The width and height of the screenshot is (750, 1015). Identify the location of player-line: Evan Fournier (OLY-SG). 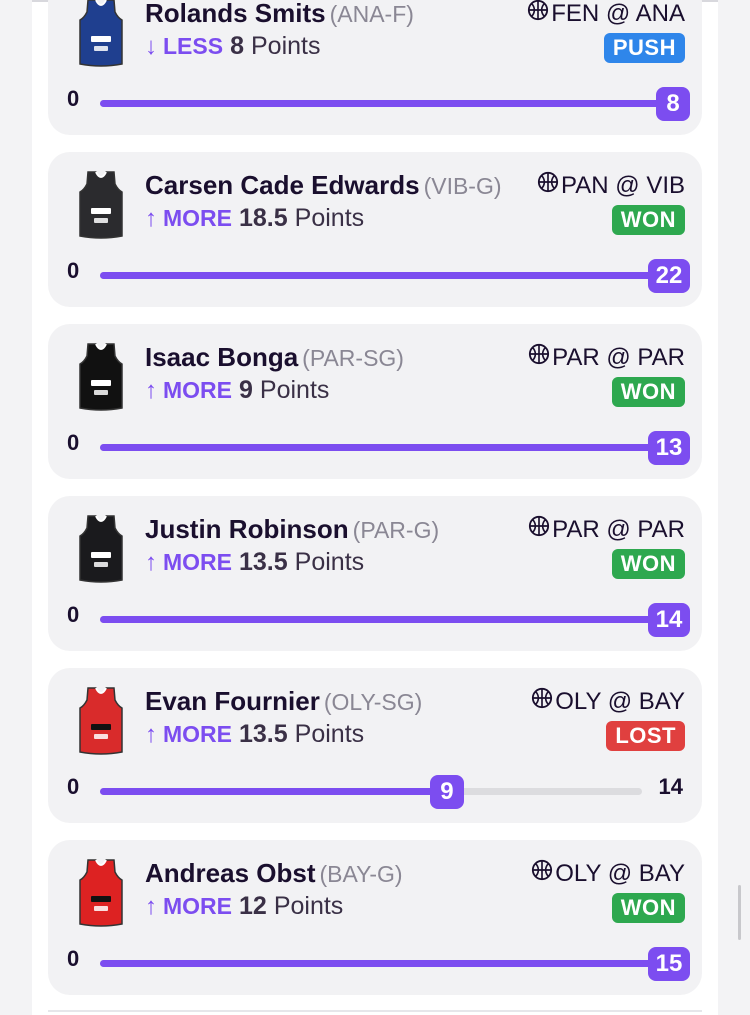
(283, 701).